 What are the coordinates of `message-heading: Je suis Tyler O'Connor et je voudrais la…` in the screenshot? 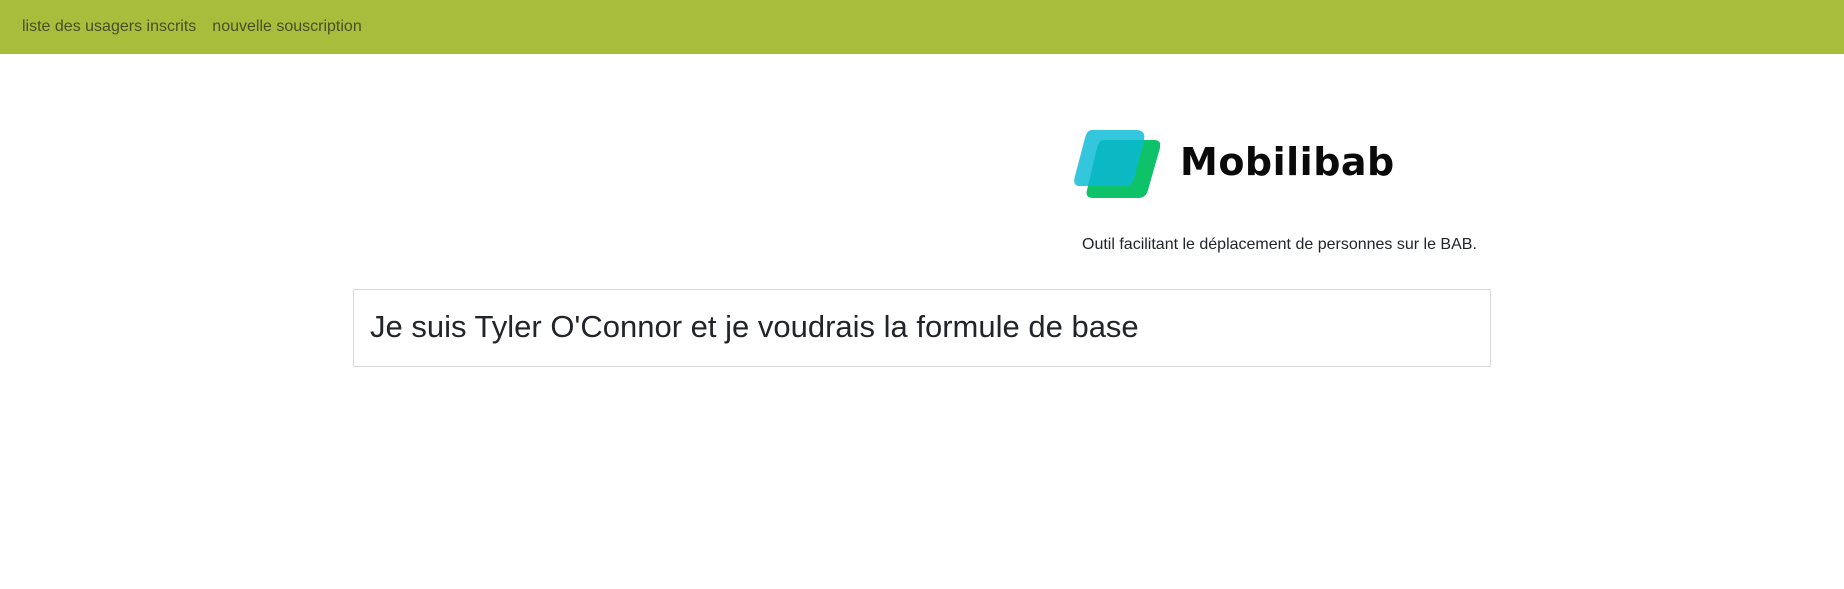 It's located at (754, 326).